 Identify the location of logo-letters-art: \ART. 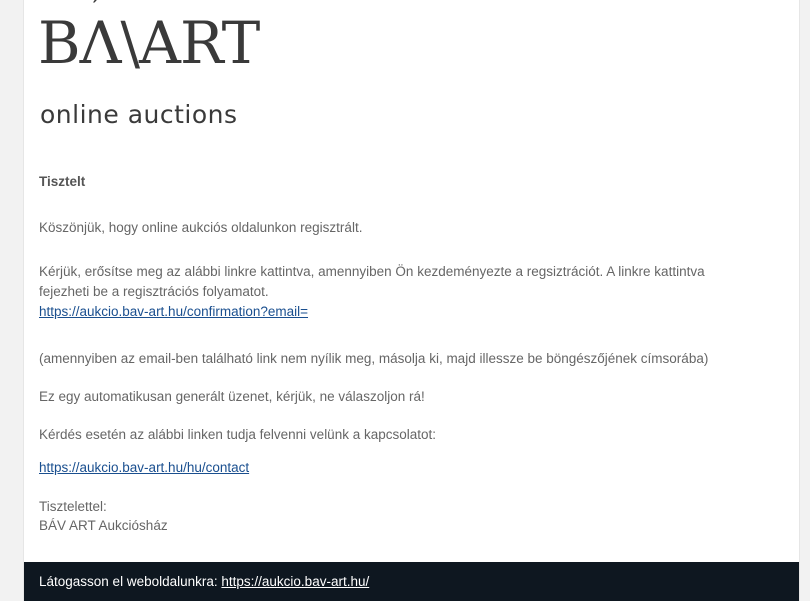
(190, 43).